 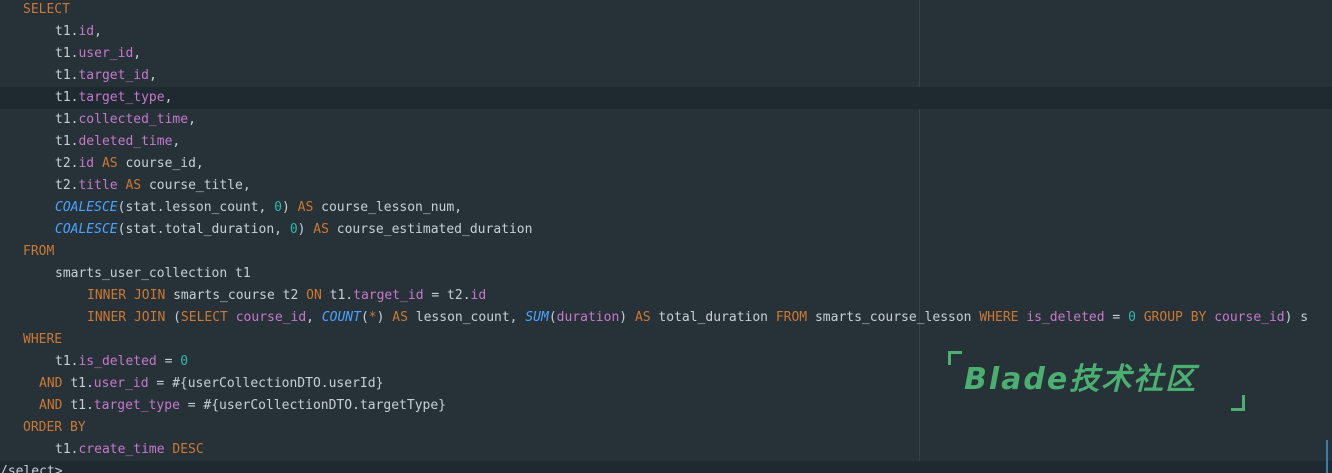 I want to click on scrollbar-marker, so click(x=1327, y=456).